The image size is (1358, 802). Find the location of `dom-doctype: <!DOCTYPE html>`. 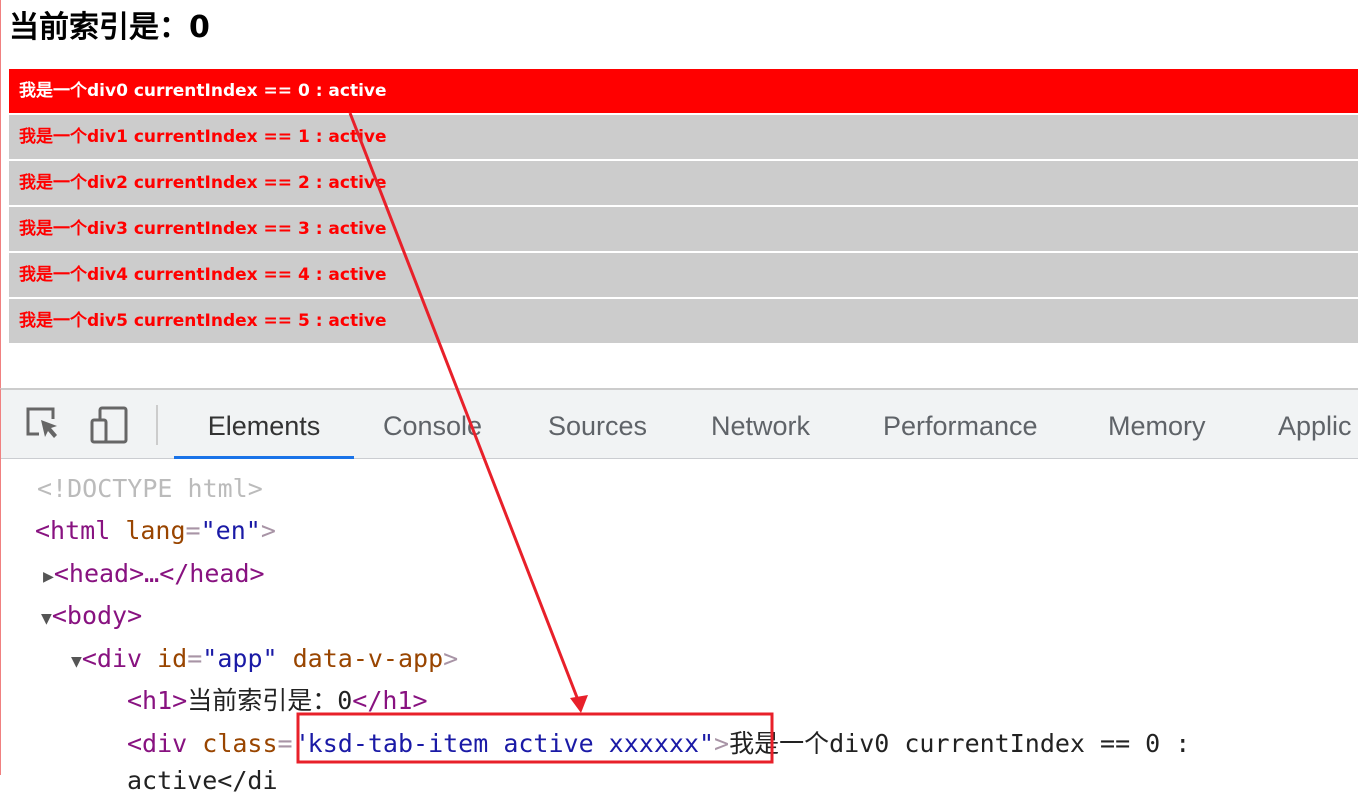

dom-doctype: <!DOCTYPE html> is located at coordinates (150, 489).